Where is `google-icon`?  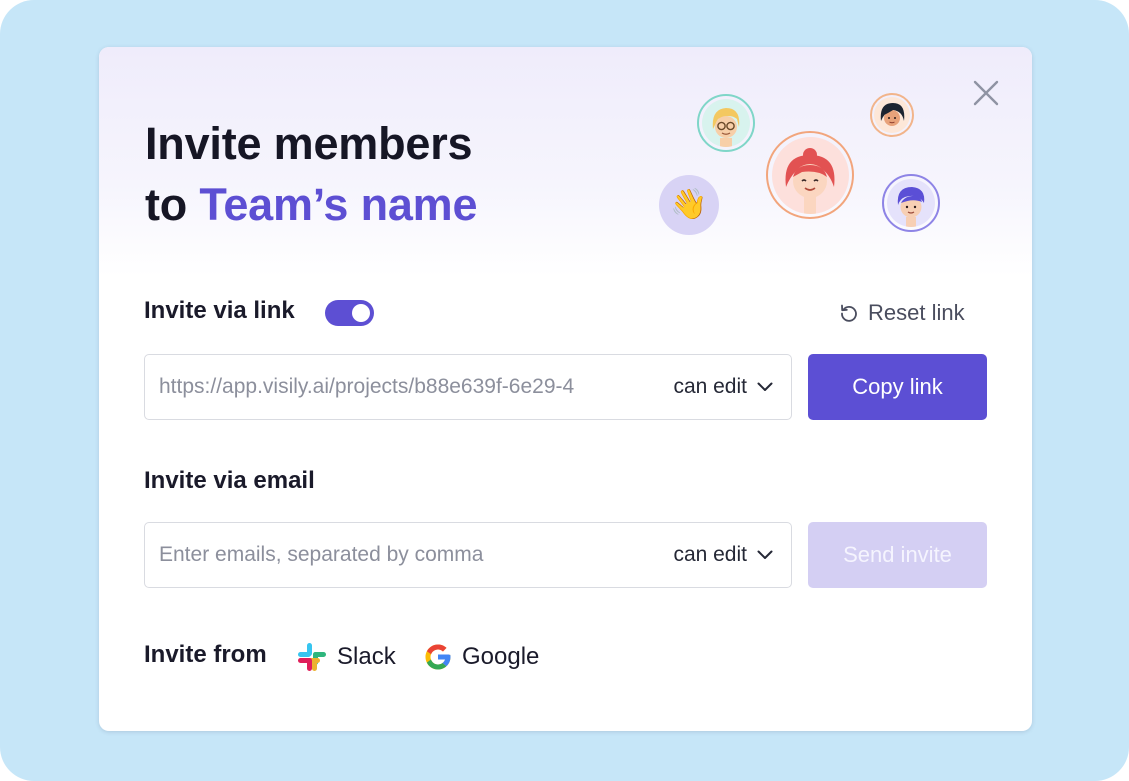 google-icon is located at coordinates (438, 657).